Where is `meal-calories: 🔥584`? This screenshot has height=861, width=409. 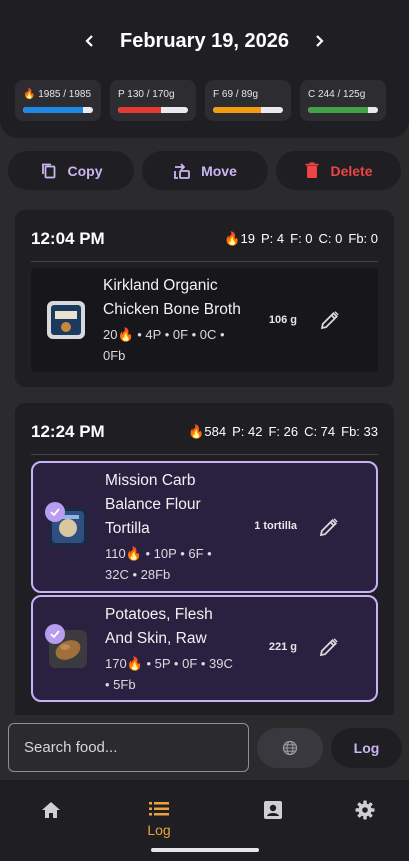 meal-calories: 🔥584 is located at coordinates (207, 431).